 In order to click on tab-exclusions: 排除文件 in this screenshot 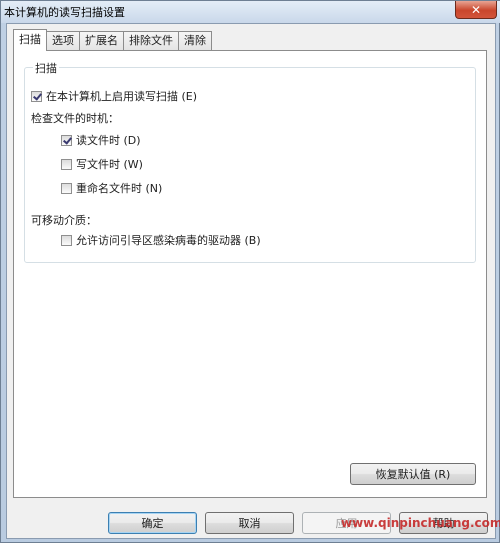, I will do `click(151, 41)`.